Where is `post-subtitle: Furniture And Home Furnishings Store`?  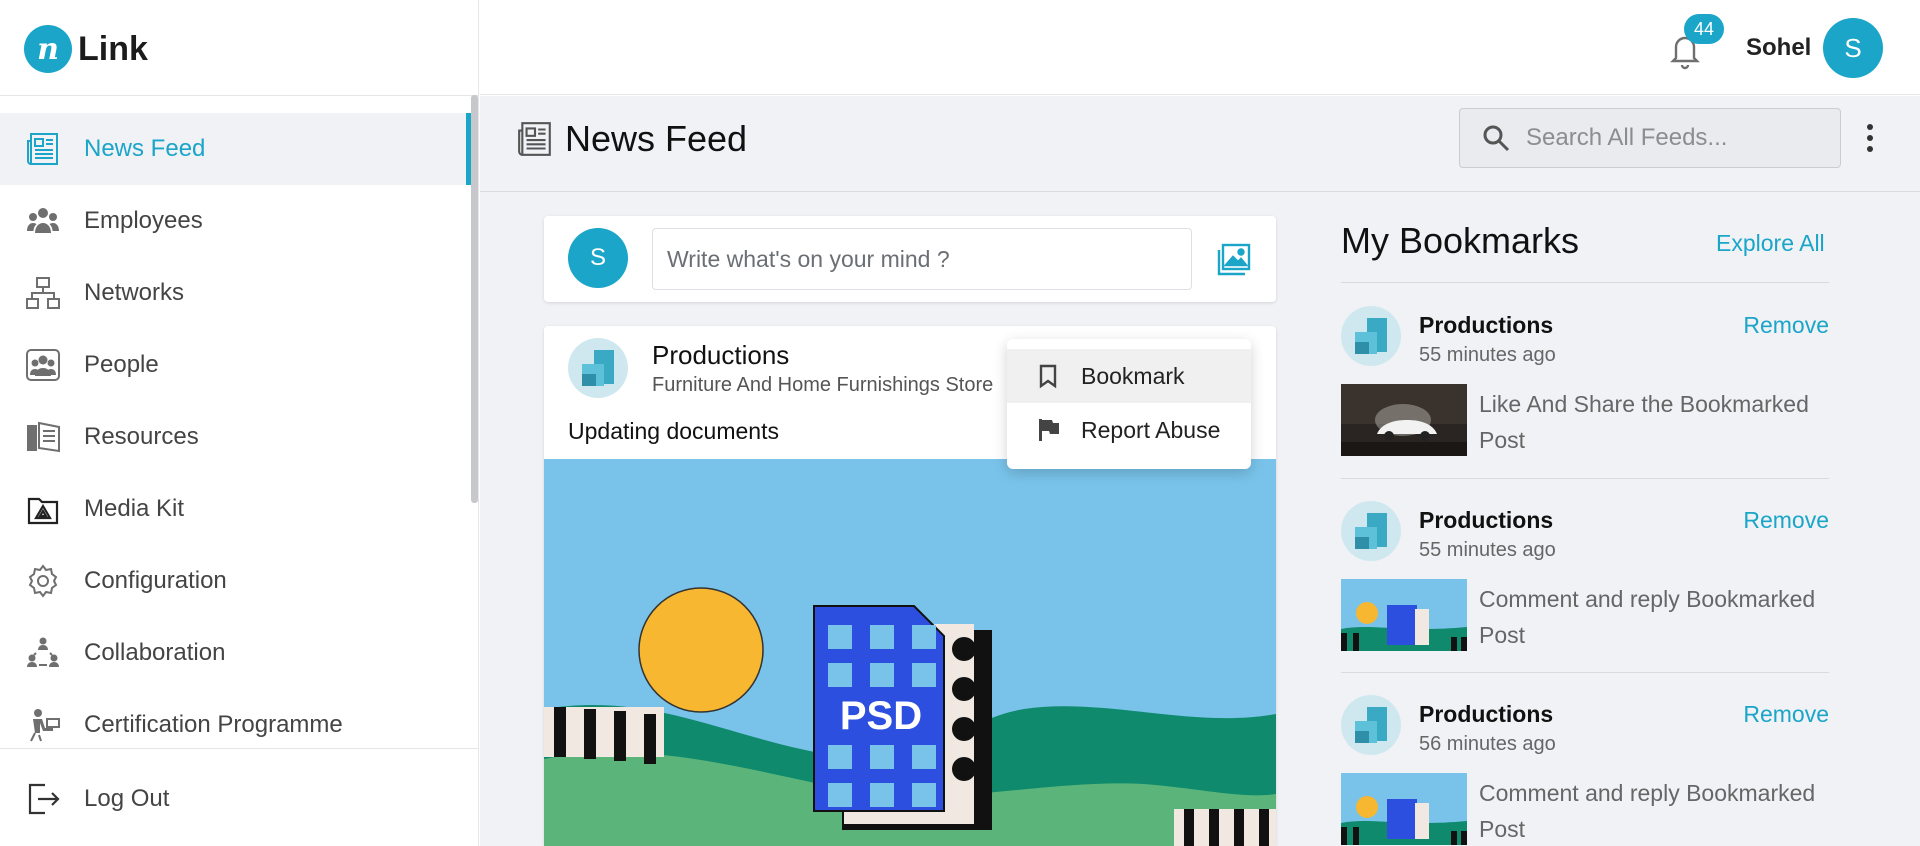 post-subtitle: Furniture And Home Furnishings Store is located at coordinates (823, 385).